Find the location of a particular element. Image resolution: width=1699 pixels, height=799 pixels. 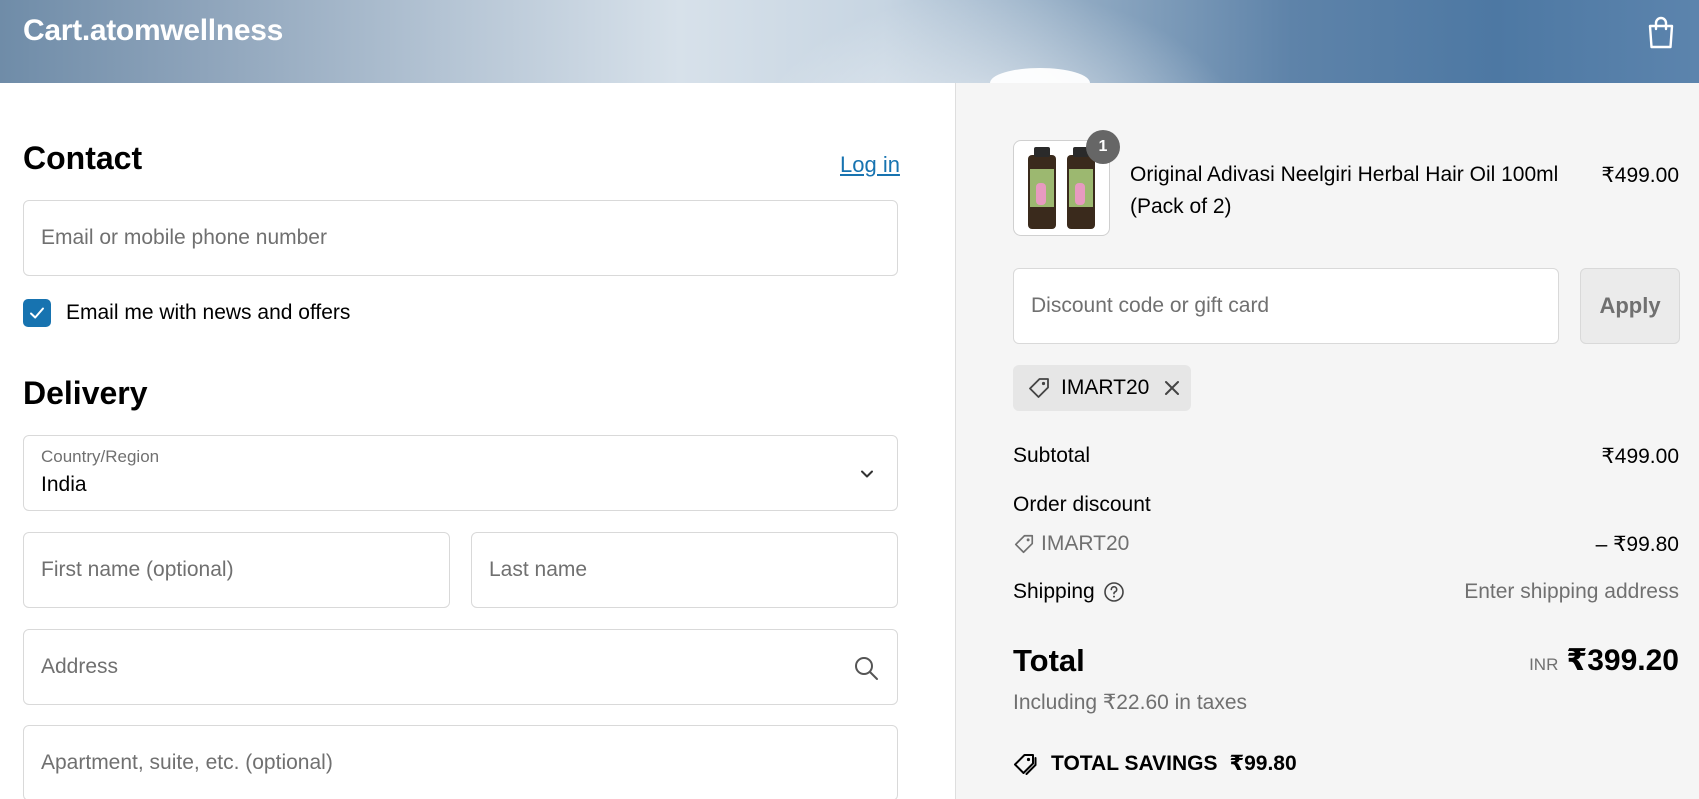

savings-tag-icon is located at coordinates (1025, 764).